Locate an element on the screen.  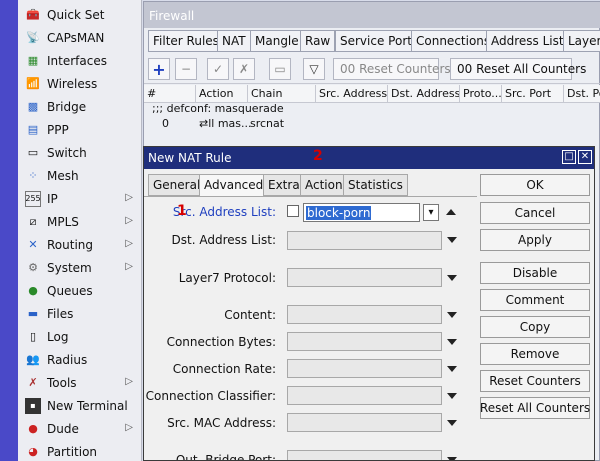
copy-button: Copy is located at coordinates (535, 327).